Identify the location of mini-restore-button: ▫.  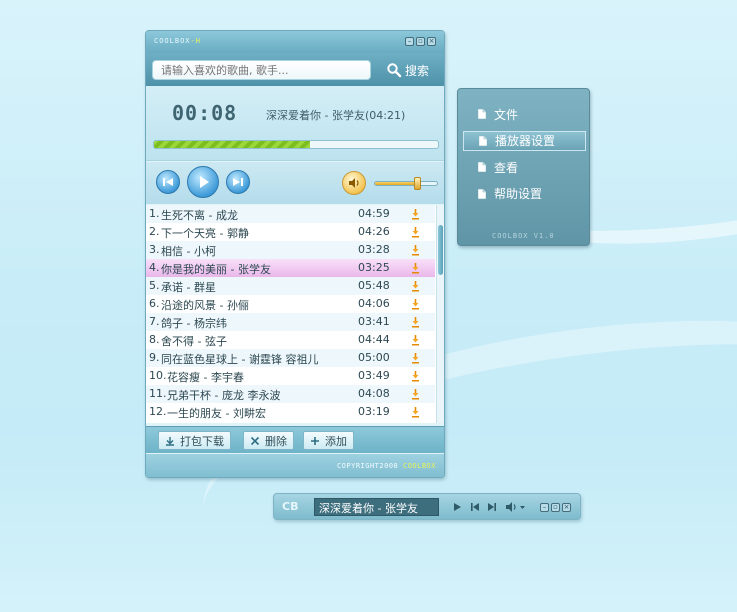
(555, 507).